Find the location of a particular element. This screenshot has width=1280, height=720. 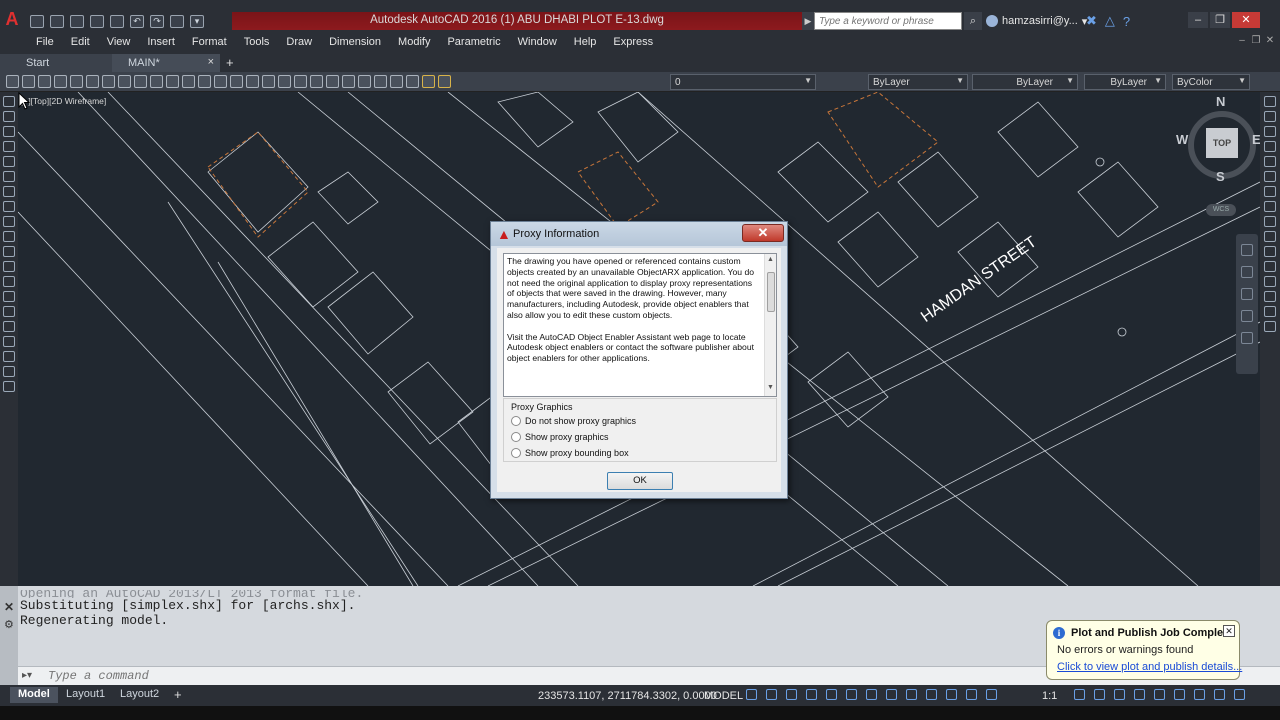

menu-express: Express is located at coordinates (633, 42).